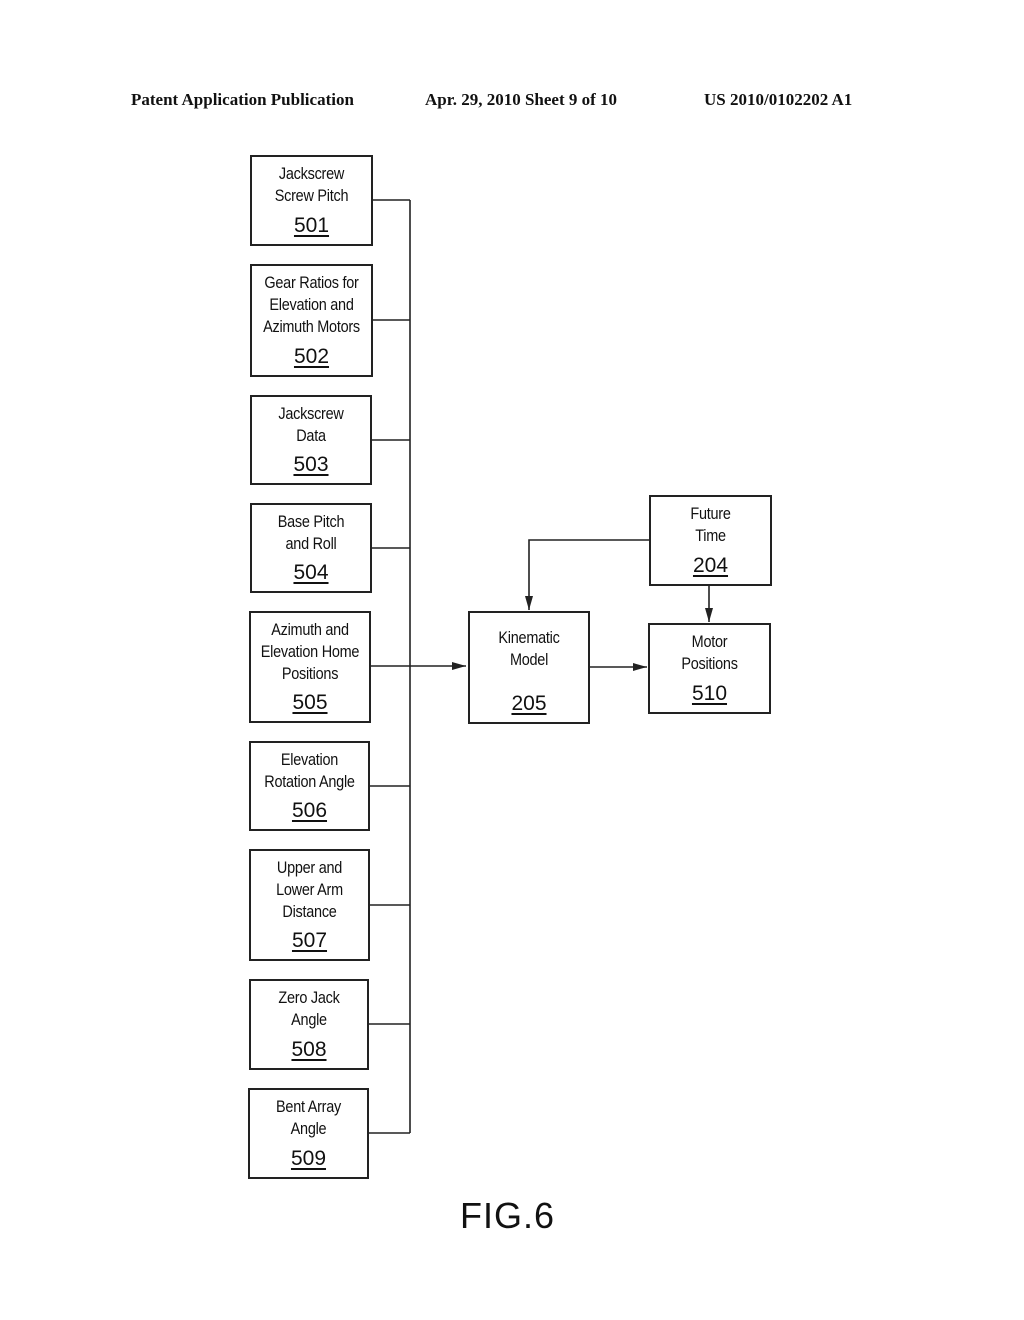 Image resolution: width=1024 pixels, height=1320 pixels. Describe the element at coordinates (309, 889) in the screenshot. I see `box-label: Upper and Lower Arm Distance` at that location.